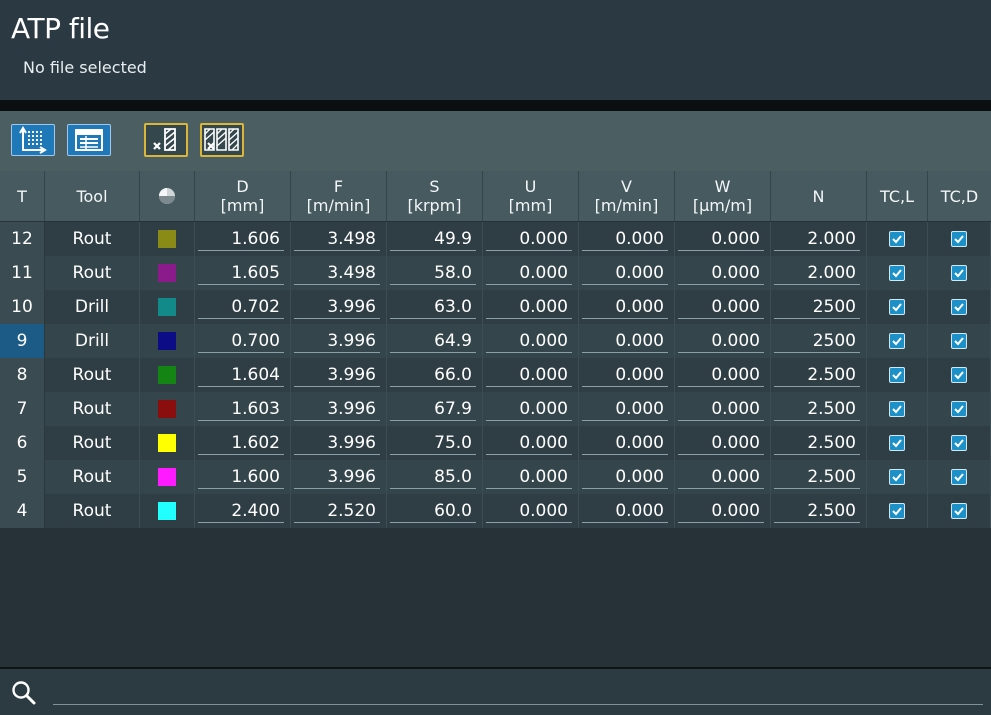  Describe the element at coordinates (433, 409) in the screenshot. I see `value-field-s: 67.9` at that location.